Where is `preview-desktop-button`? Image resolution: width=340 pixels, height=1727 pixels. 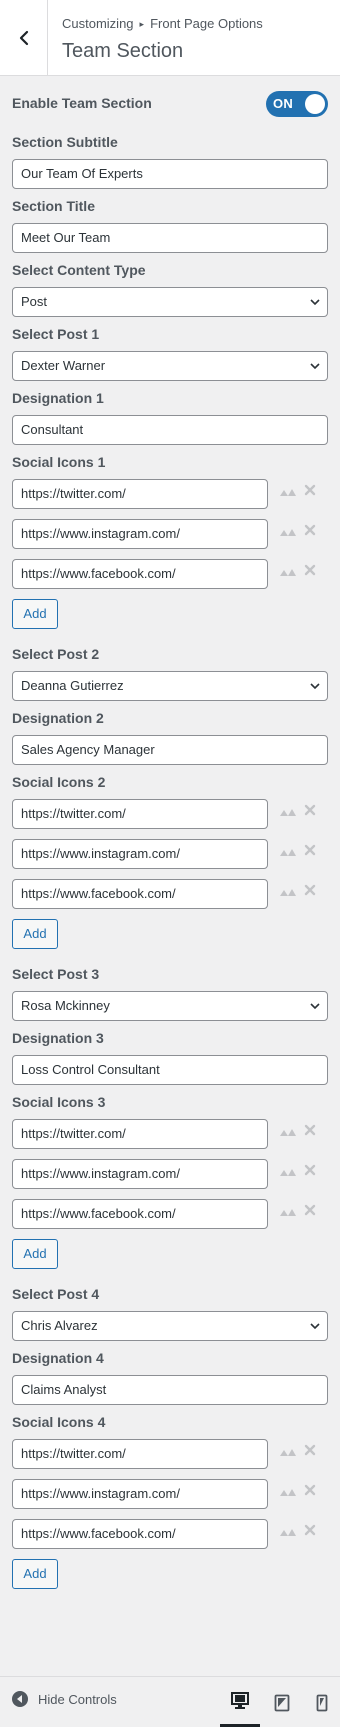 preview-desktop-button is located at coordinates (240, 1702).